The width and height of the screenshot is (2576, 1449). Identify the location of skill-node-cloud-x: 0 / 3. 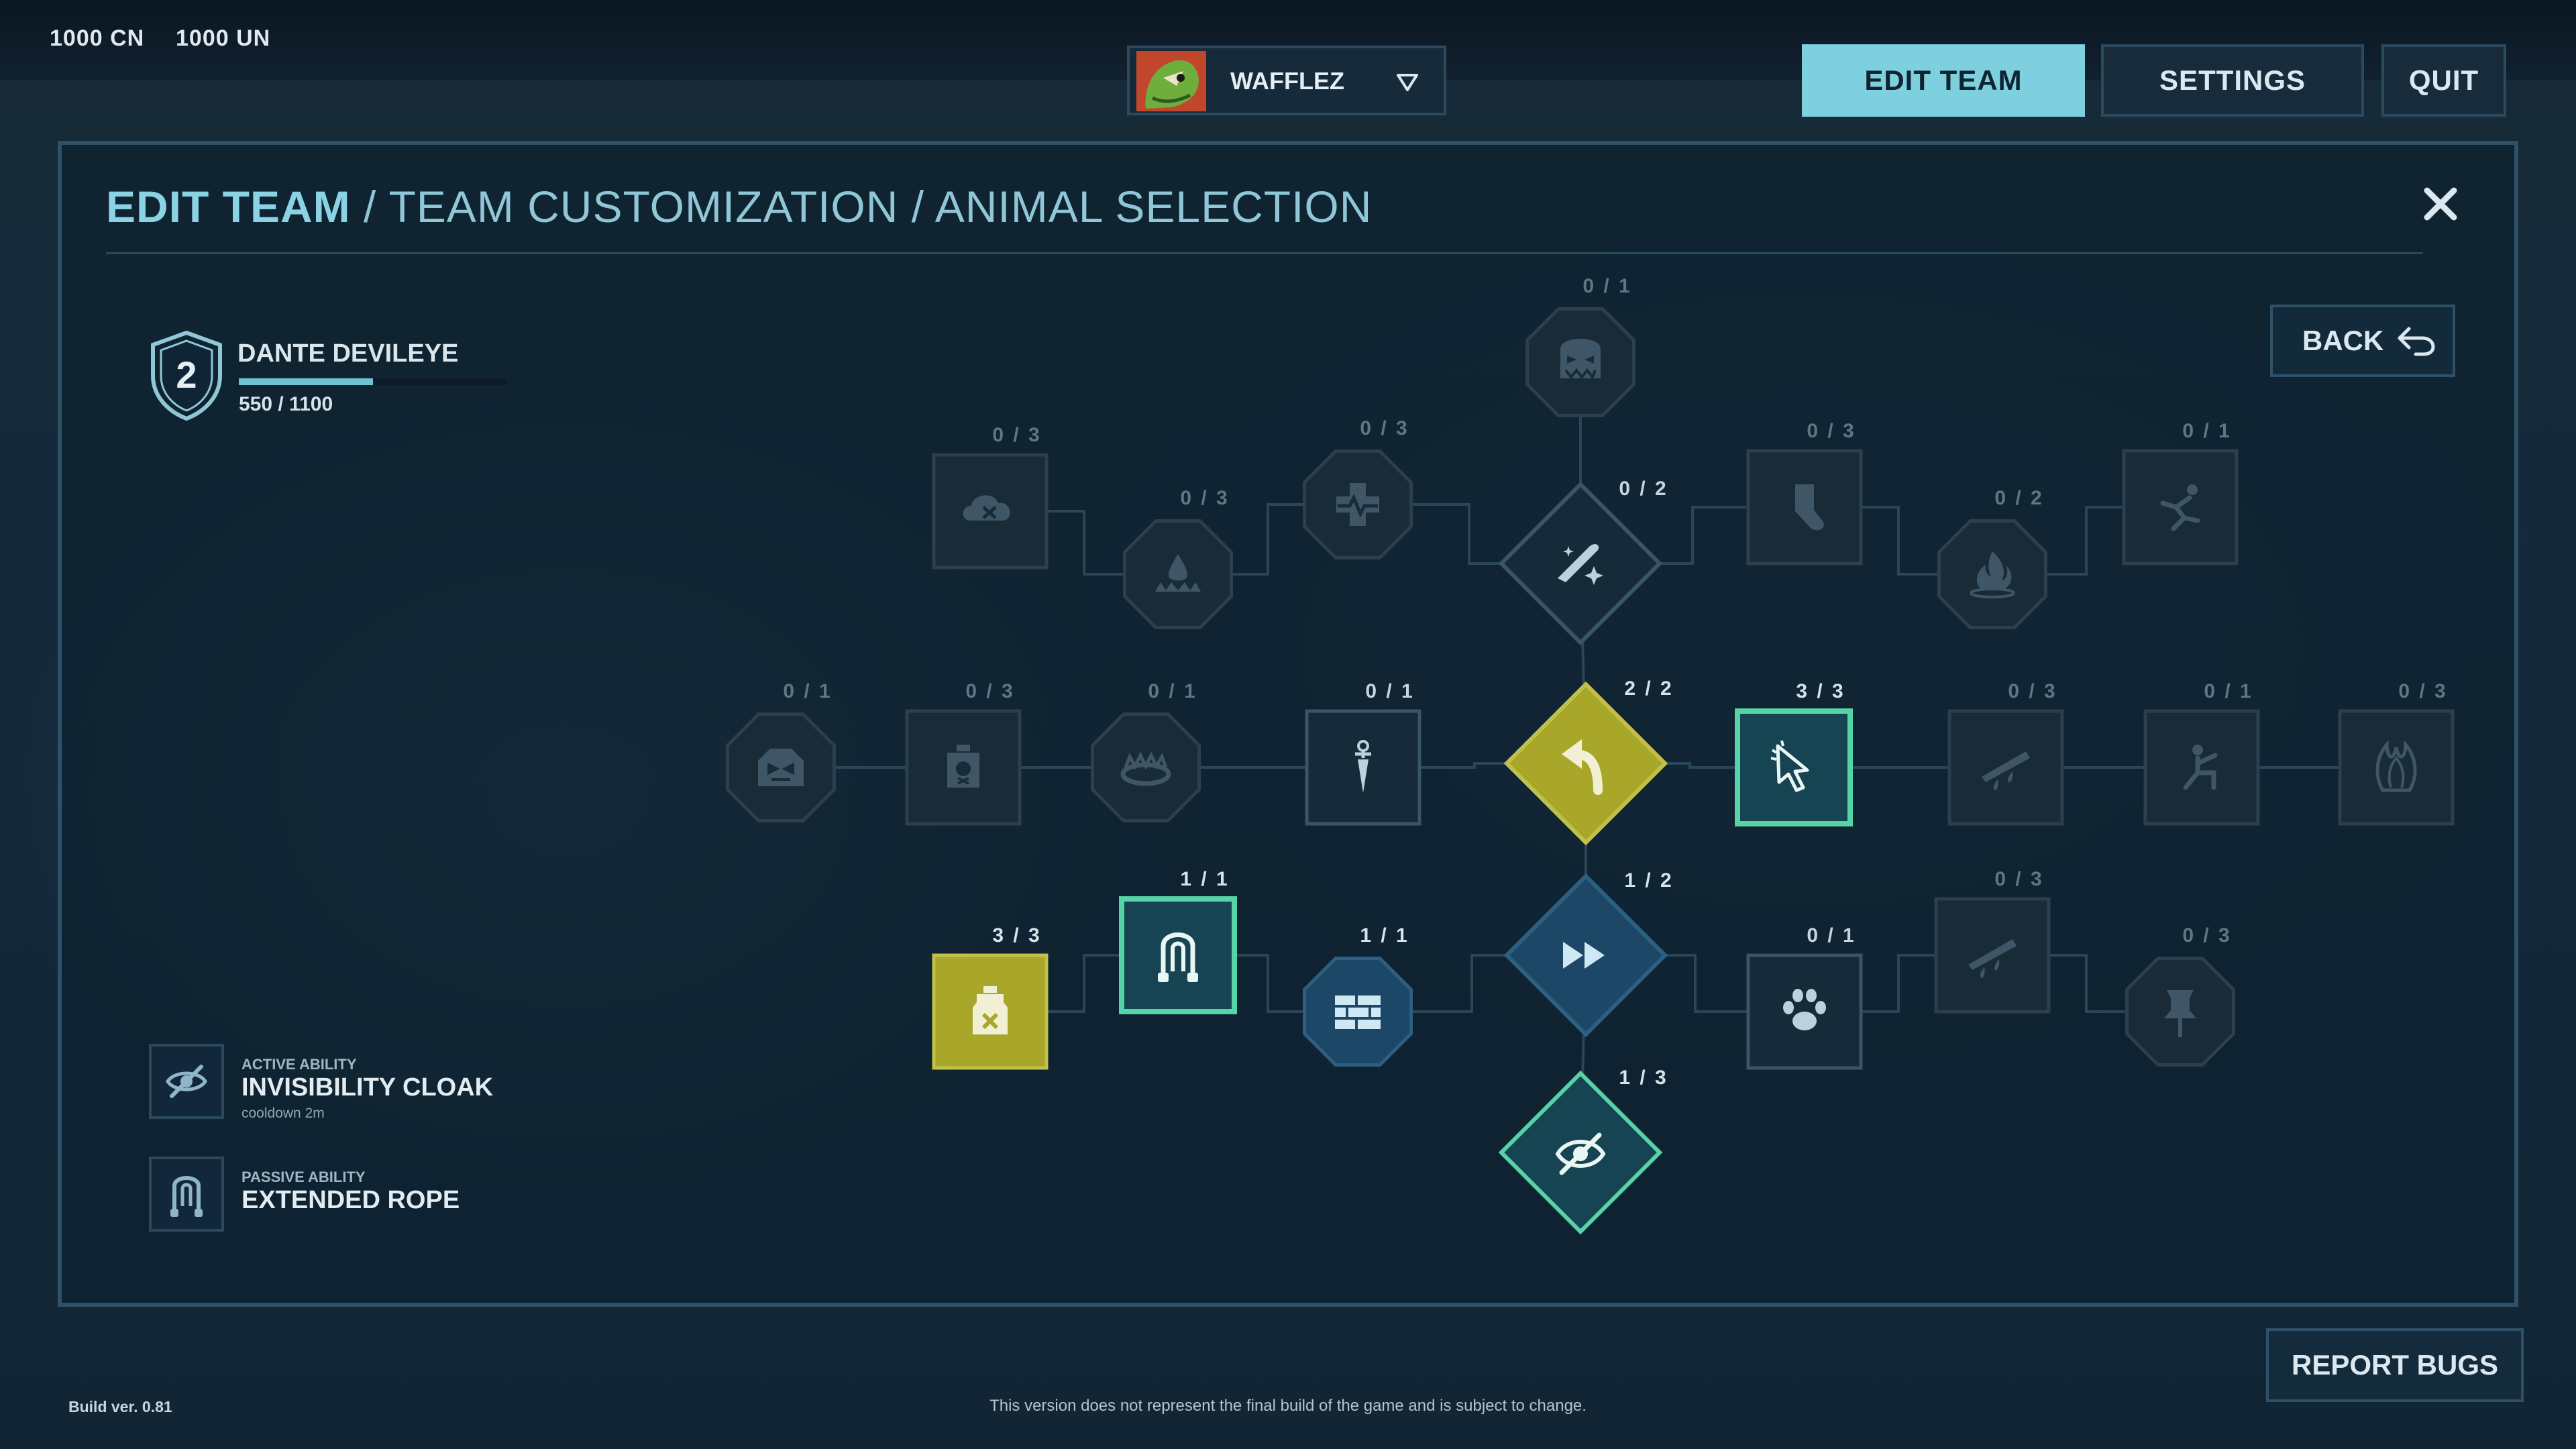
(990, 497).